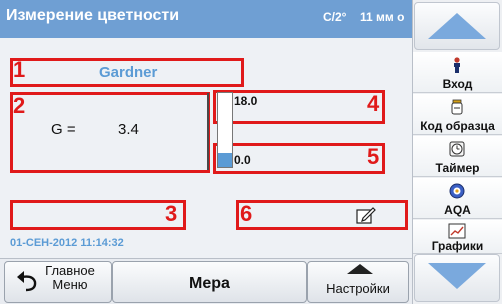 The width and height of the screenshot is (502, 304). I want to click on scroll-down-arrow-icon, so click(457, 276).